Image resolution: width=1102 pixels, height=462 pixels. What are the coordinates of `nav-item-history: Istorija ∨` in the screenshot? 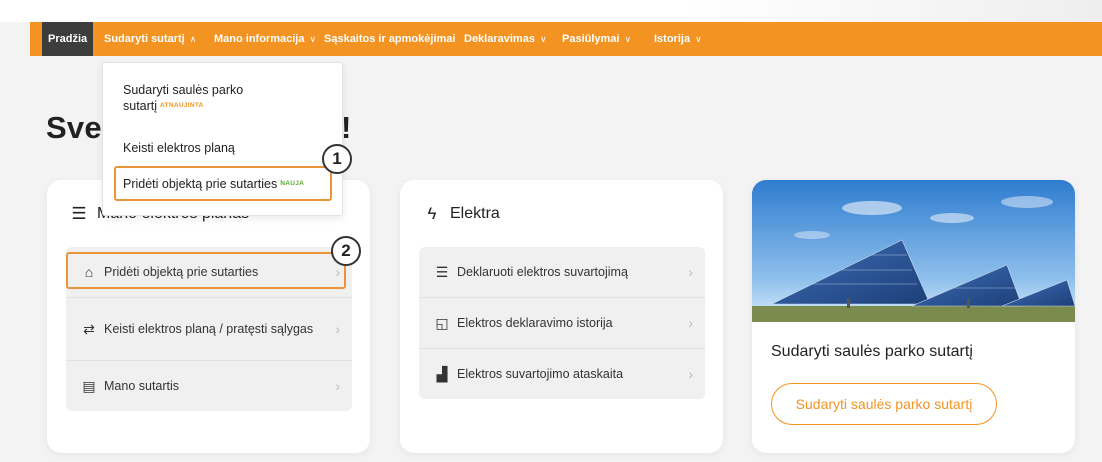 It's located at (678, 39).